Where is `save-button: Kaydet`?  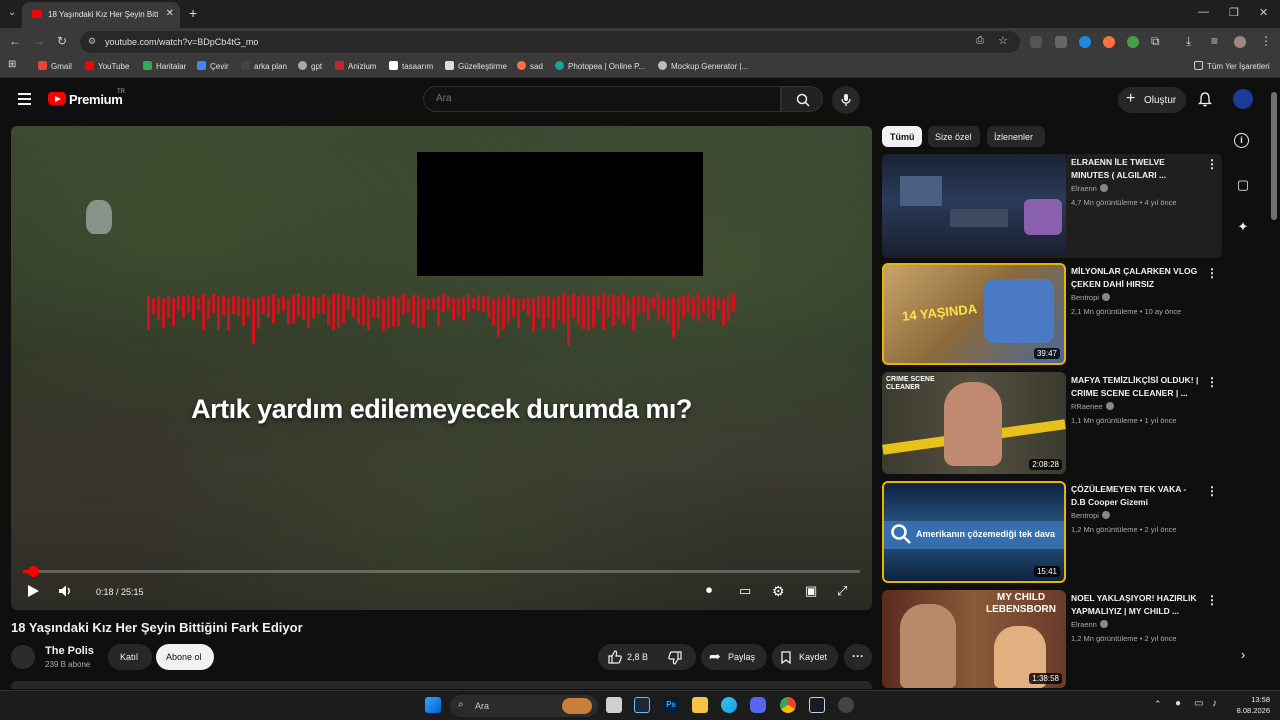 save-button: Kaydet is located at coordinates (805, 657).